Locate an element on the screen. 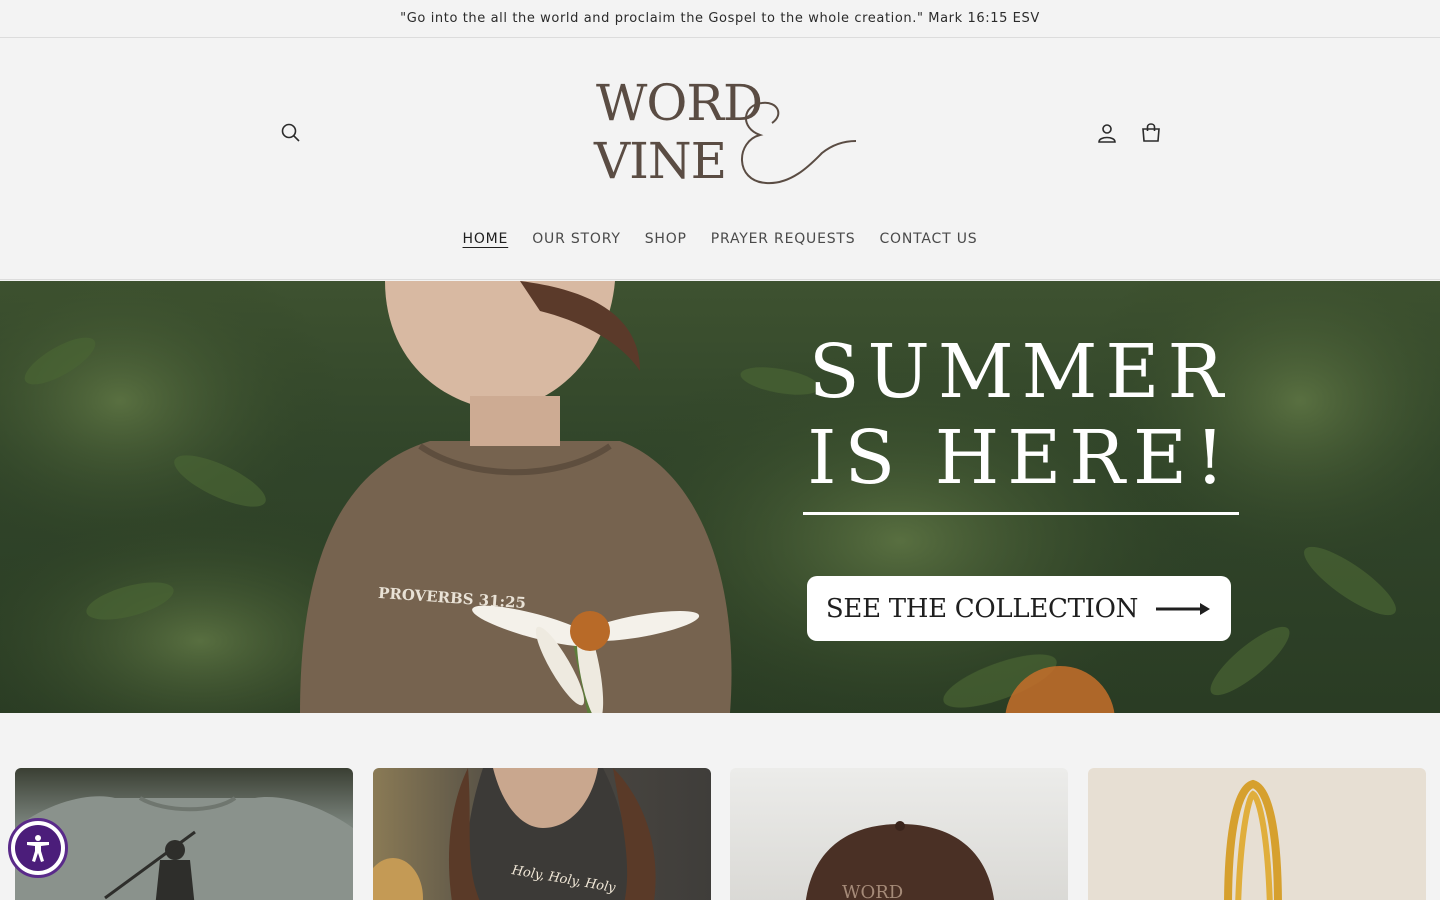 This screenshot has height=900, width=1440. arrow-right-icon is located at coordinates (1183, 608).